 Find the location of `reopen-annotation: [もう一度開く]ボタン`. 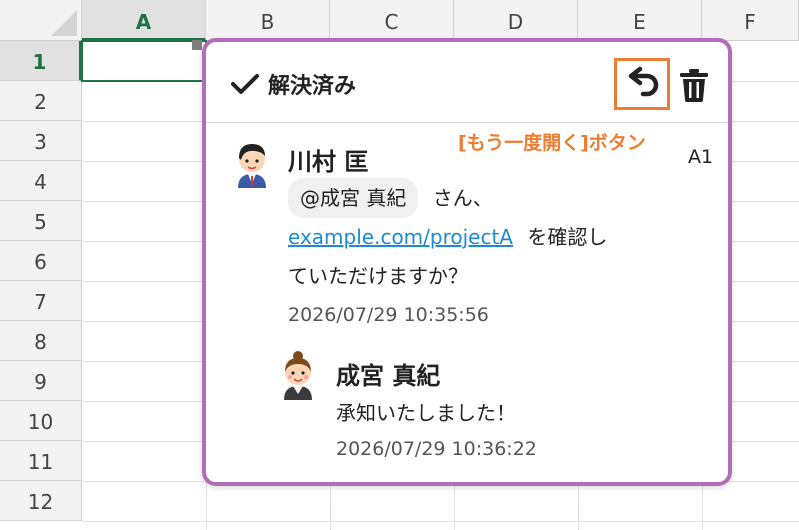

reopen-annotation: [もう一度開く]ボタン is located at coordinates (552, 143).